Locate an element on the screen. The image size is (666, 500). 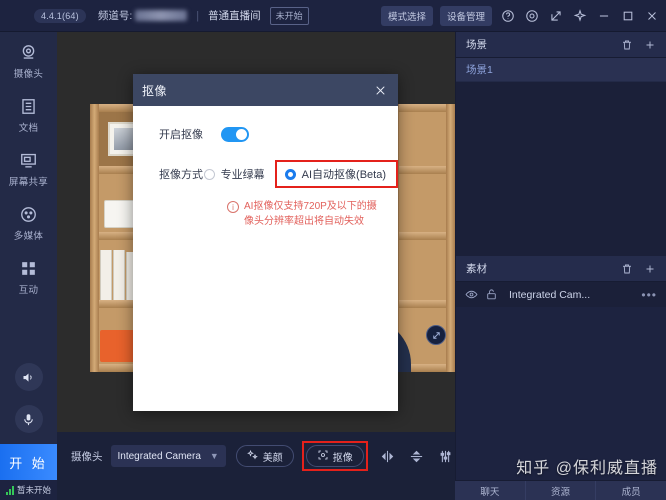
radio-dot-selected-icon is located at coordinates (290, 174).